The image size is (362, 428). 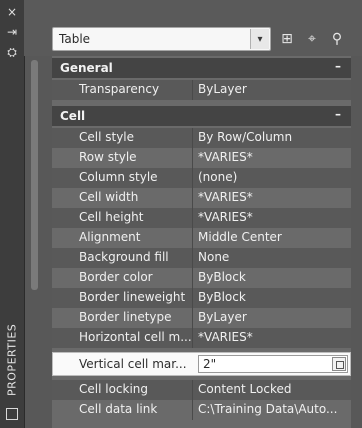 I want to click on section-general: General –, so click(x=201, y=68).